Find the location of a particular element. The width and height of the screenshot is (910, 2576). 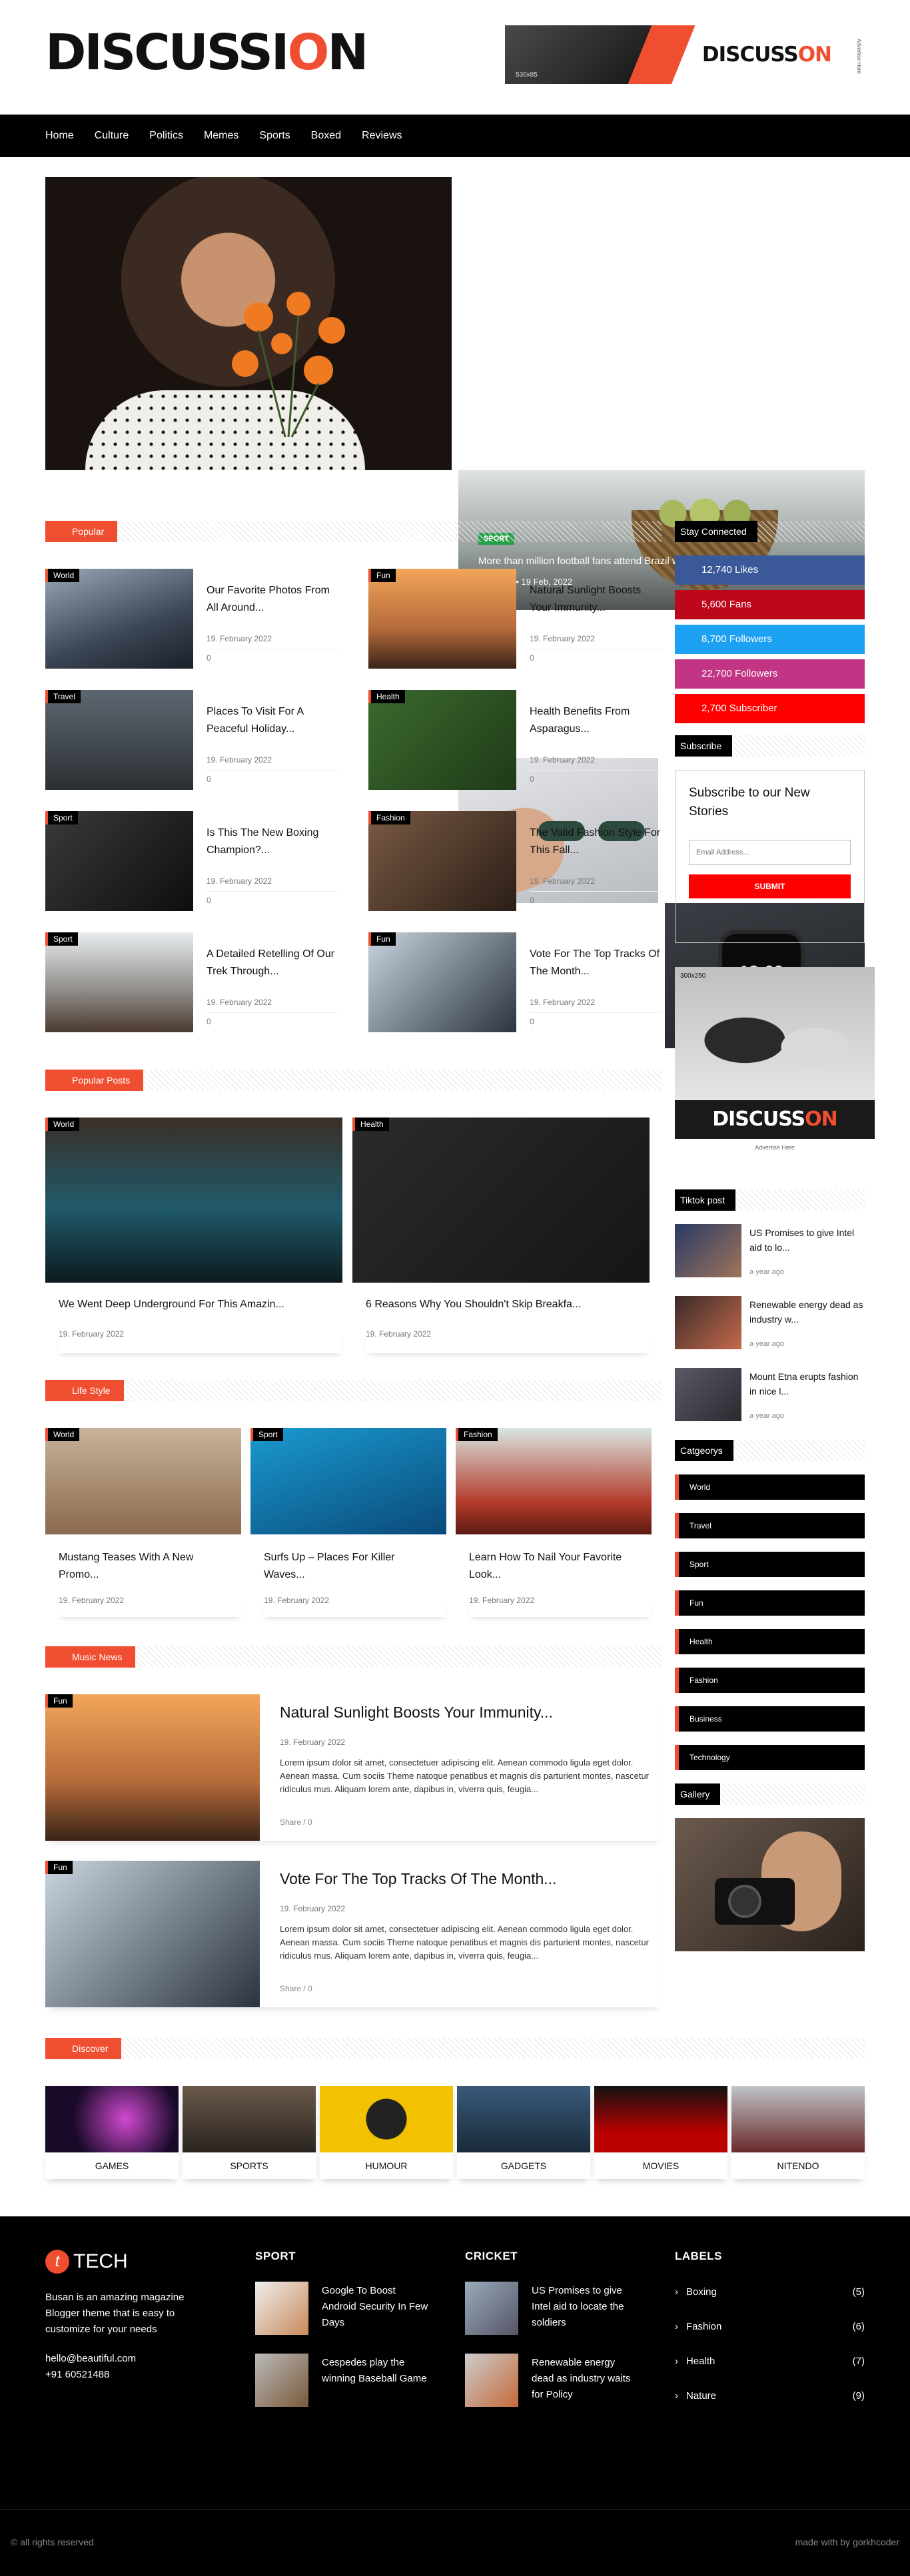

share-count: Share / 0 is located at coordinates (466, 1822).